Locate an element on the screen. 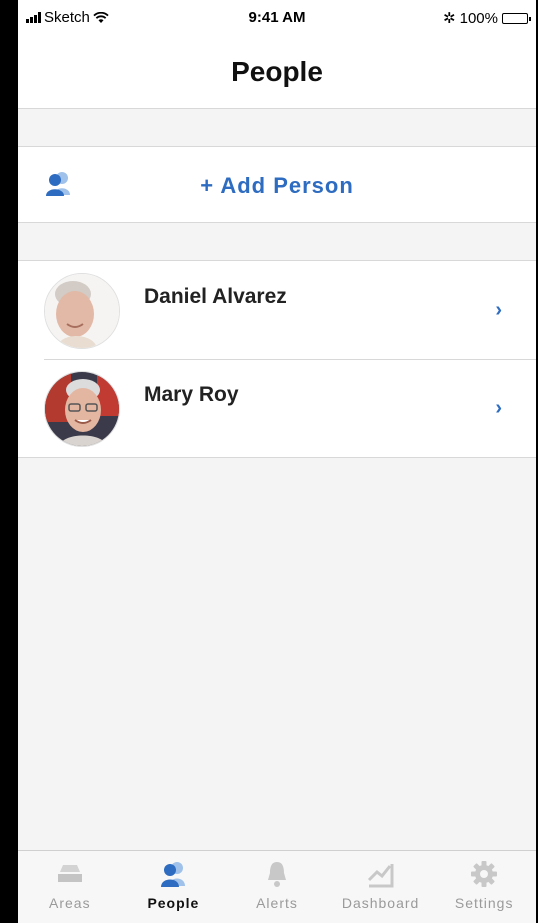  people-icon is located at coordinates (173, 874).